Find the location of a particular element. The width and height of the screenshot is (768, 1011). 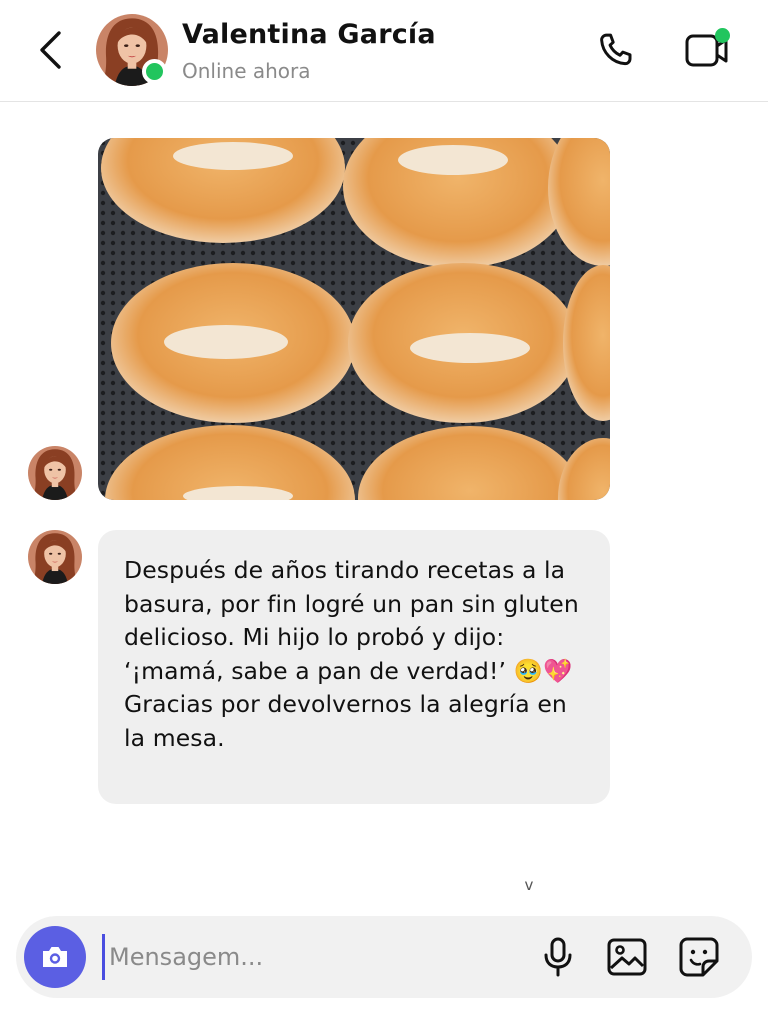

scroll-down-indicator: v is located at coordinates (529, 887).